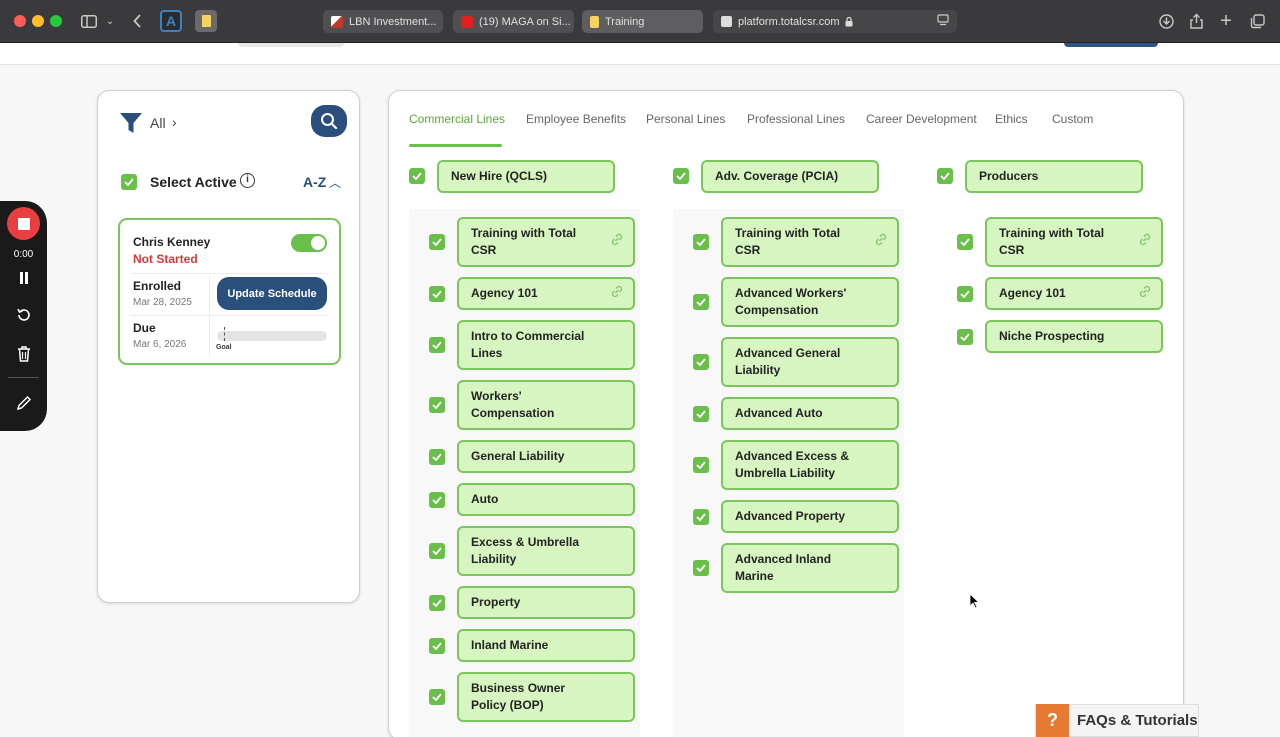 The image size is (1280, 737). I want to click on back-icon, so click(137, 21).